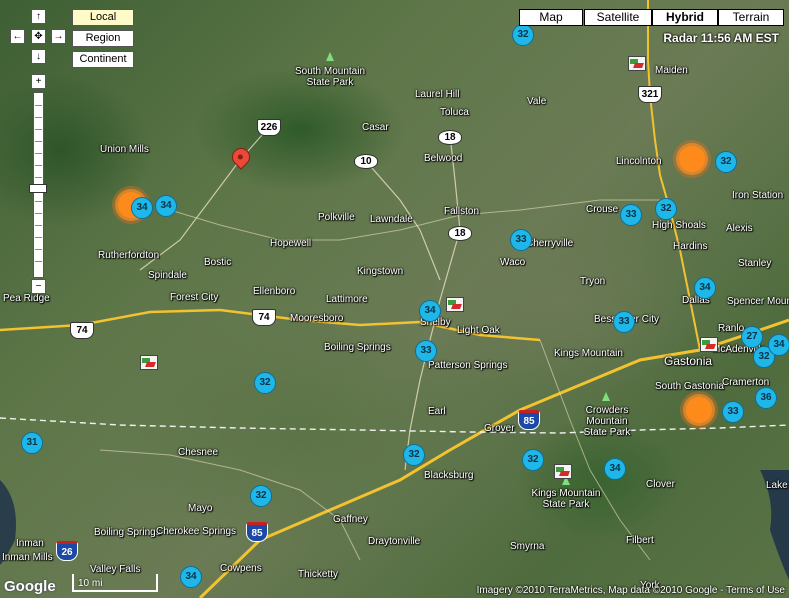 The image size is (789, 598). Describe the element at coordinates (336, 217) in the screenshot. I see `place-label: Polkville` at that location.